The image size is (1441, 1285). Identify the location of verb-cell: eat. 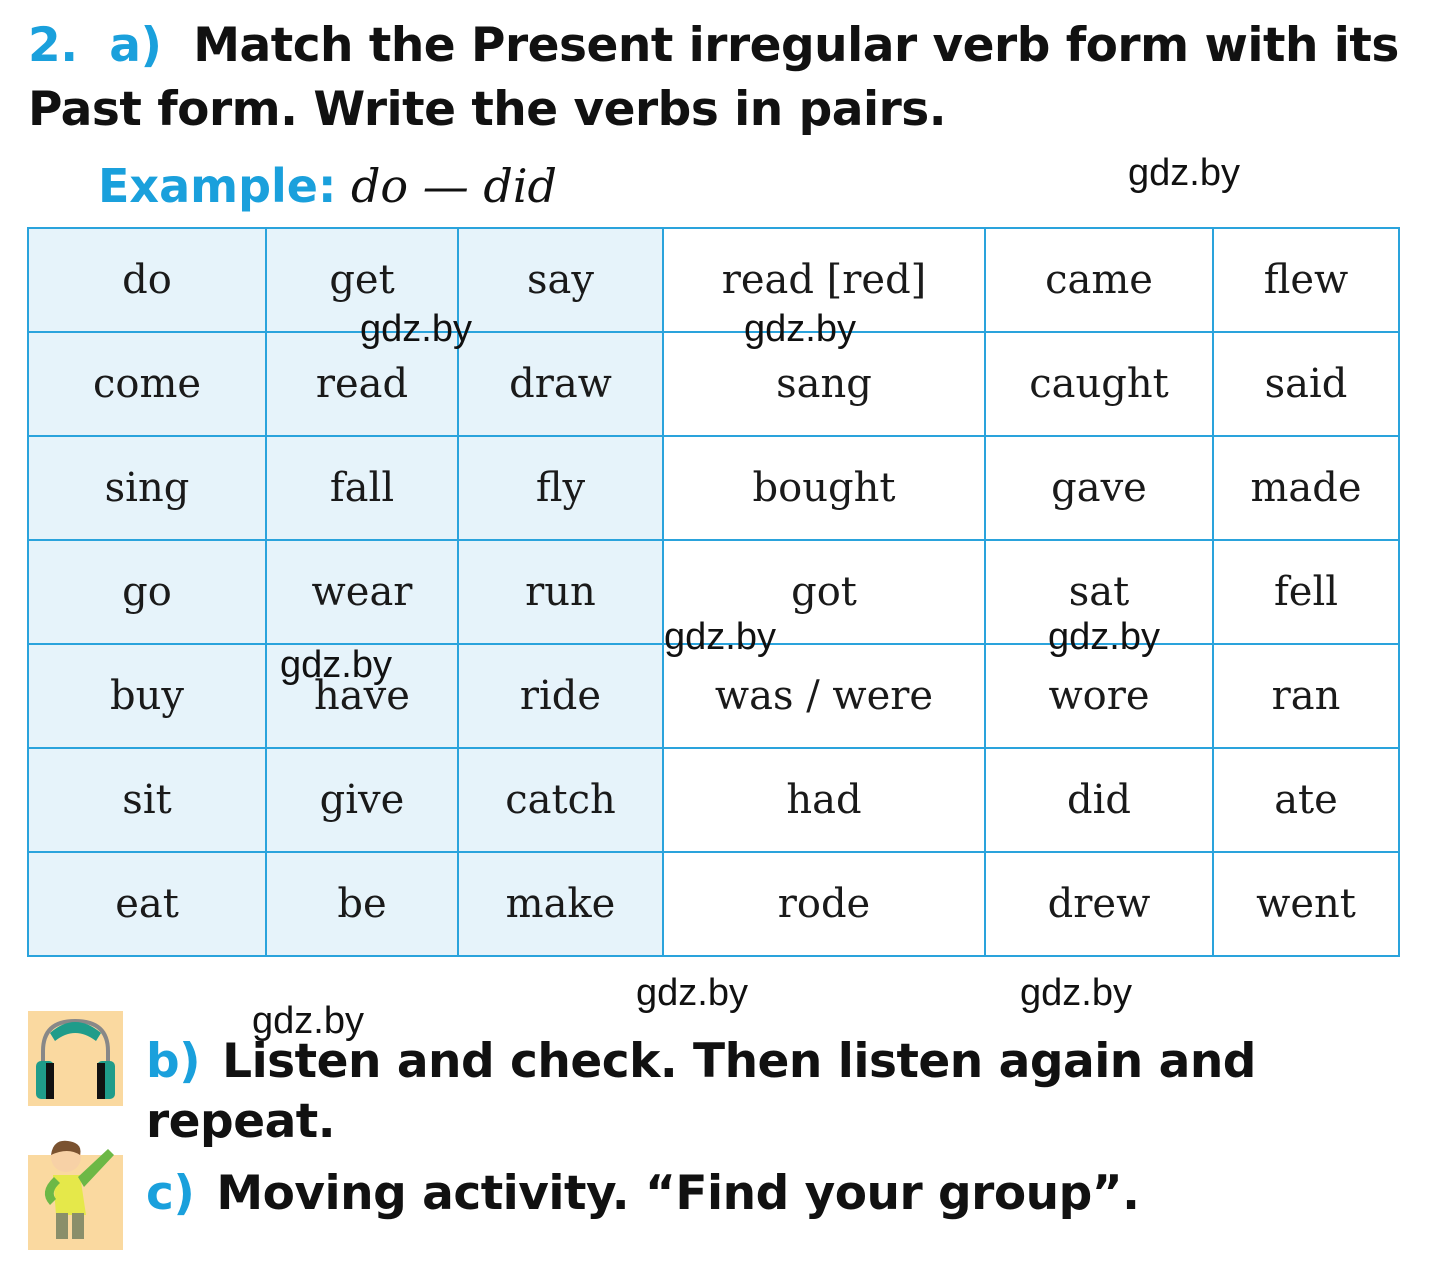
(147, 904).